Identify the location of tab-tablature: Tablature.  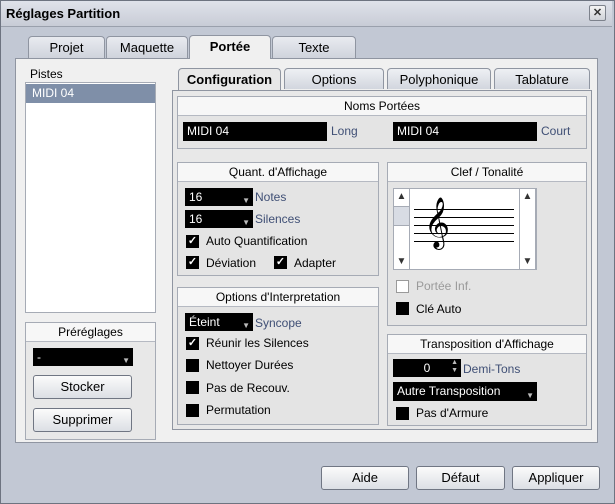
(542, 78).